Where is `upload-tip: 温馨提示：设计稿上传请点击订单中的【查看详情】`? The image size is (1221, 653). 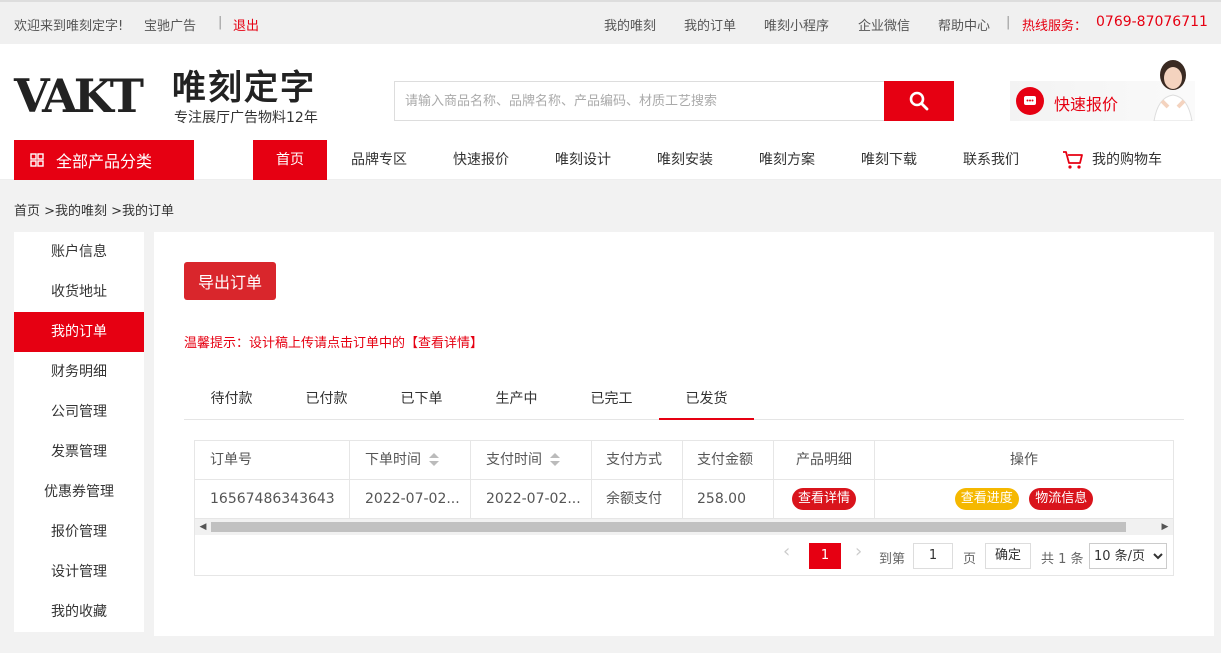 upload-tip: 温馨提示：设计稿上传请点击订单中的【查看详情】 is located at coordinates (334, 343).